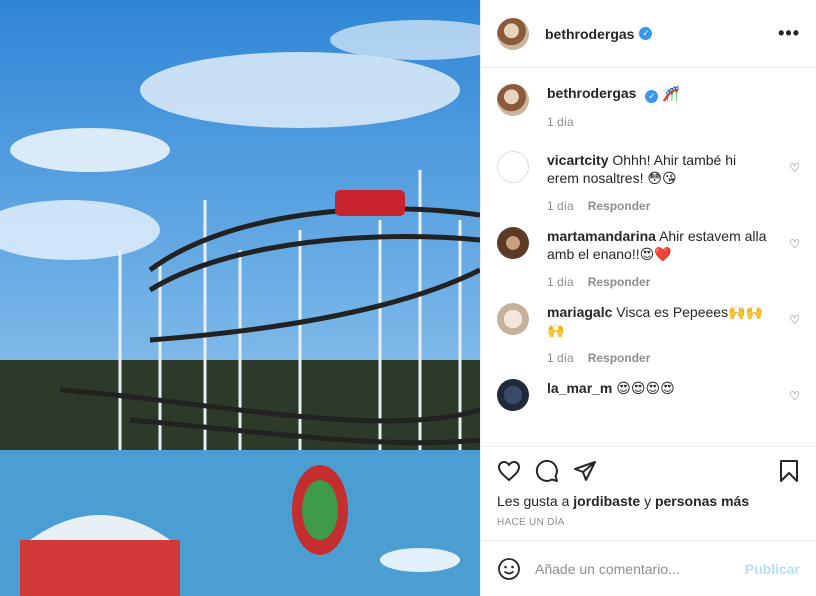  Describe the element at coordinates (560, 122) in the screenshot. I see `caption-time: 1 día` at that location.